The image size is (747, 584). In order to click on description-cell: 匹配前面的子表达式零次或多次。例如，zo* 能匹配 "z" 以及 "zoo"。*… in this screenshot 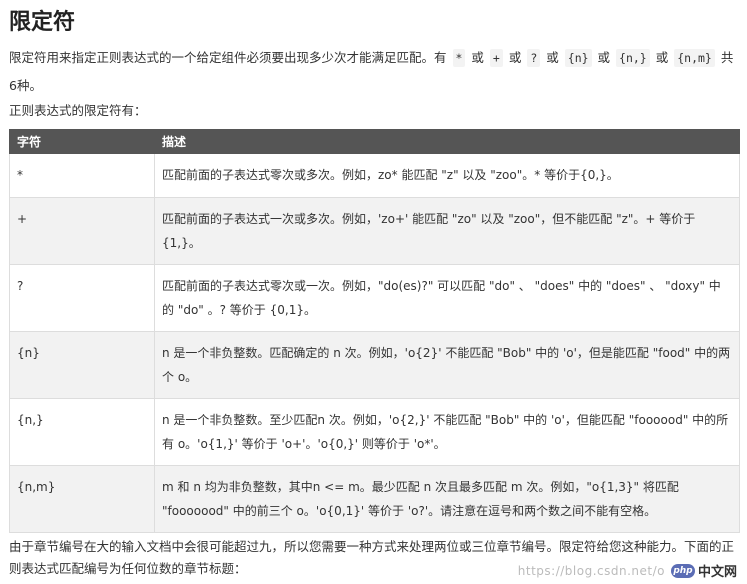, I will do `click(447, 175)`.